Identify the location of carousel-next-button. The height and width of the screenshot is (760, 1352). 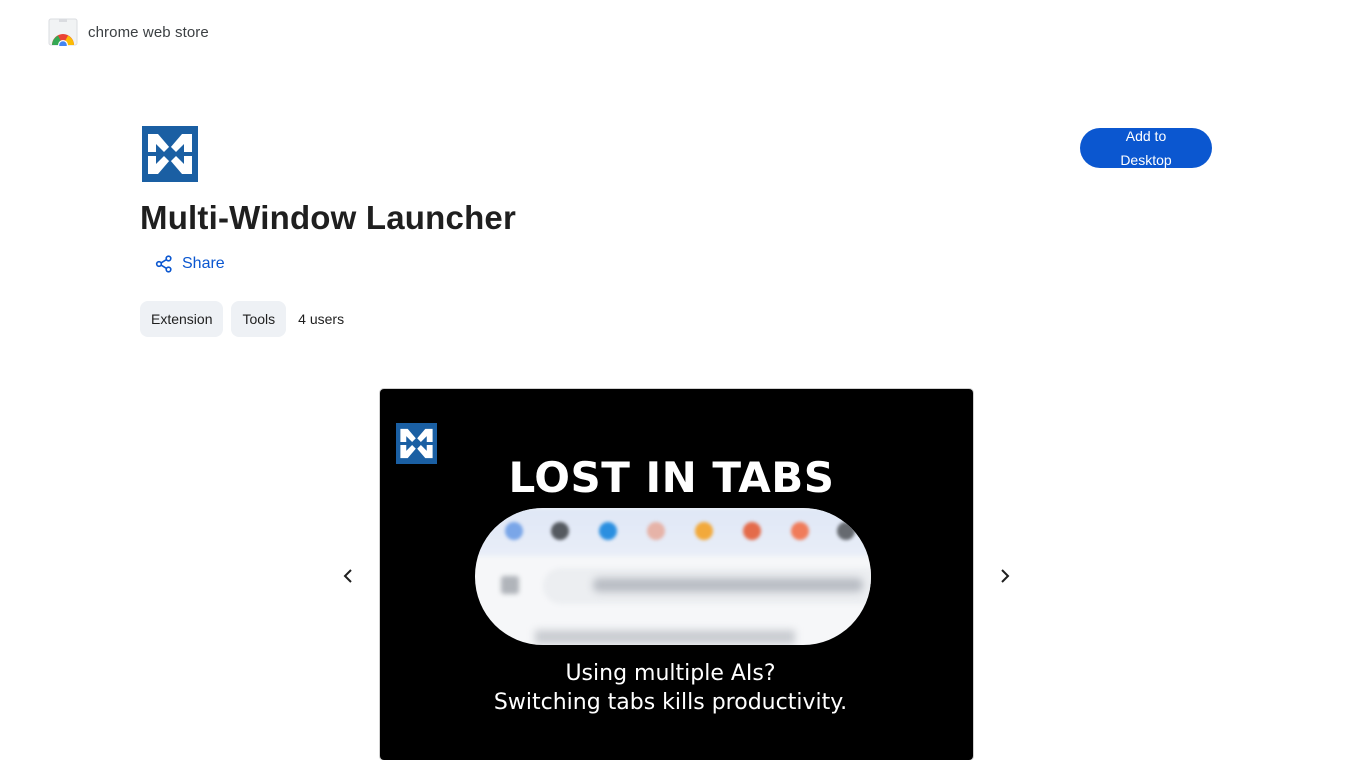
(1005, 576).